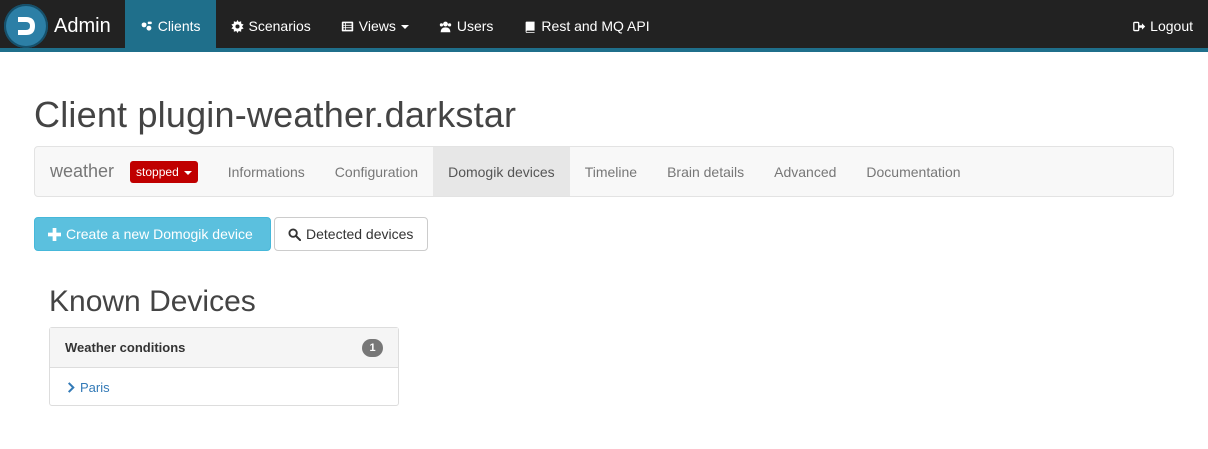 The width and height of the screenshot is (1208, 449). What do you see at coordinates (376, 171) in the screenshot?
I see `tab-configuration: Configuration` at bounding box center [376, 171].